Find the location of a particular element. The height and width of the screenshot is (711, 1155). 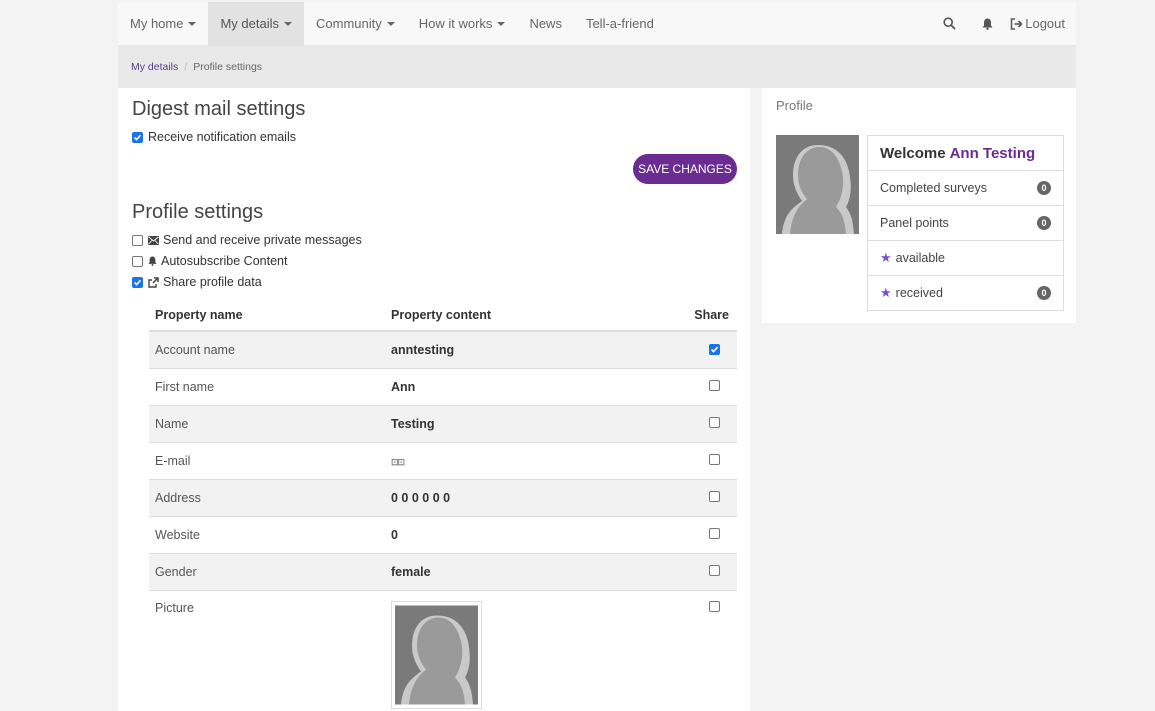

received-label: received is located at coordinates (919, 293).